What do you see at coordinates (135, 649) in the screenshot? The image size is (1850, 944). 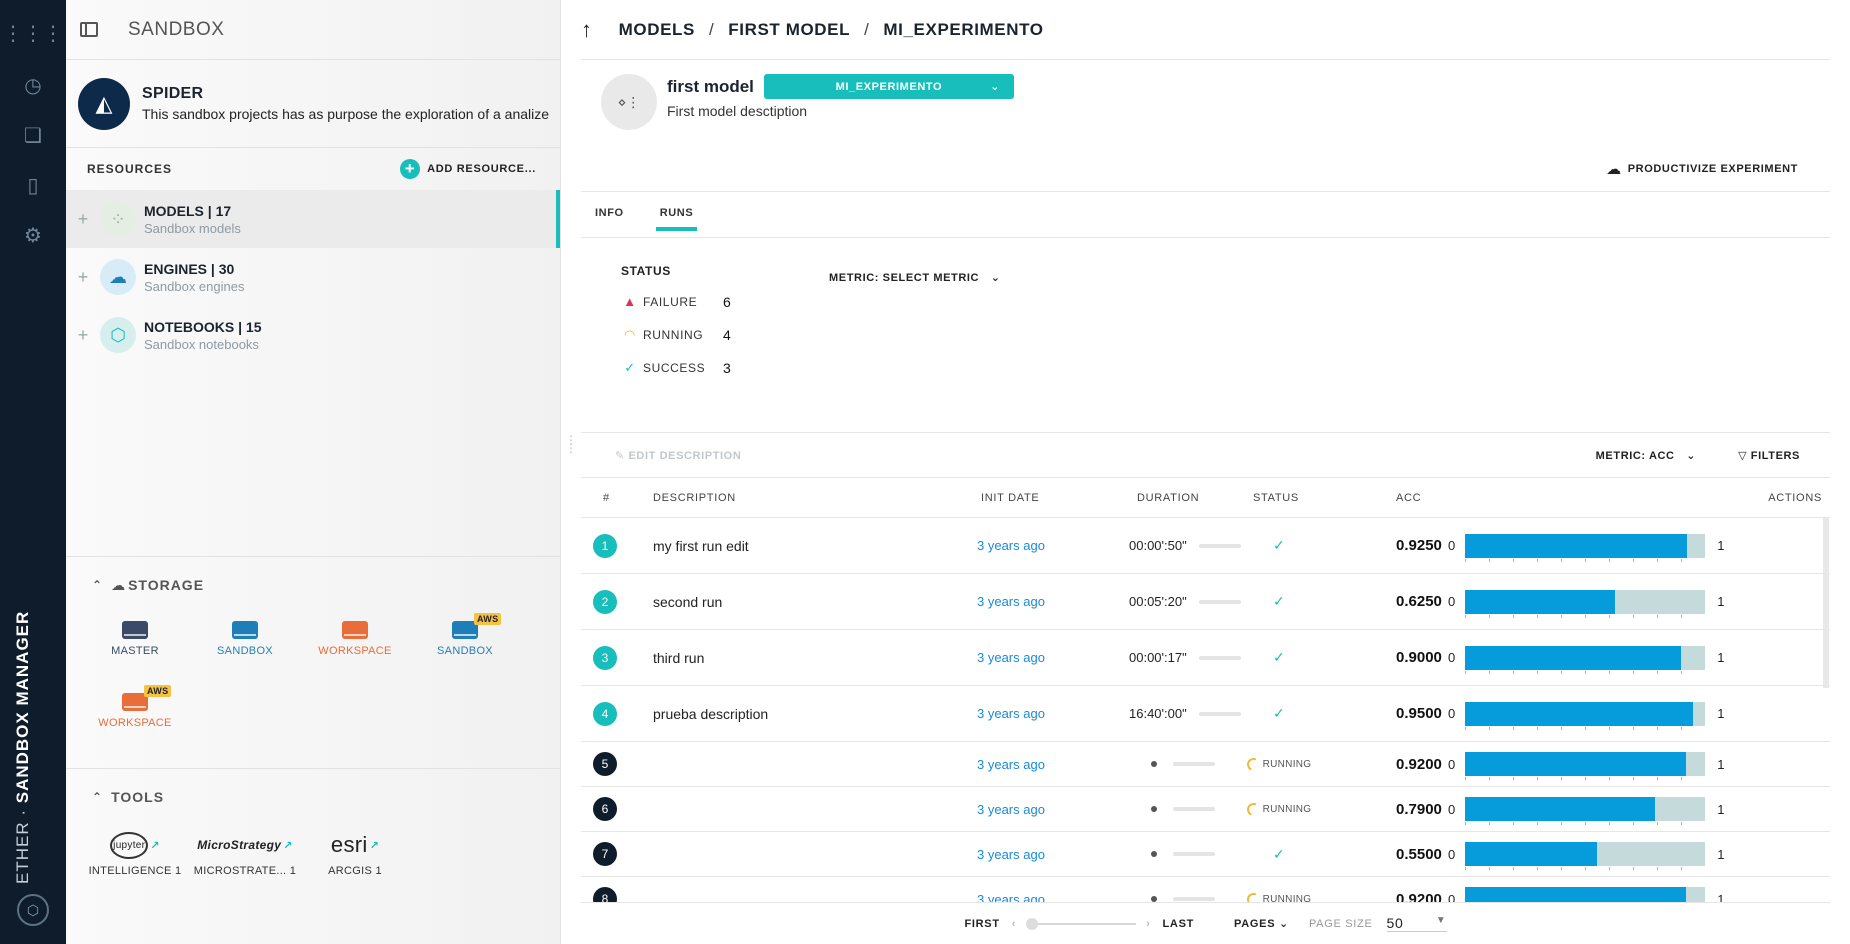 I see `storage-tile: MASTER` at bounding box center [135, 649].